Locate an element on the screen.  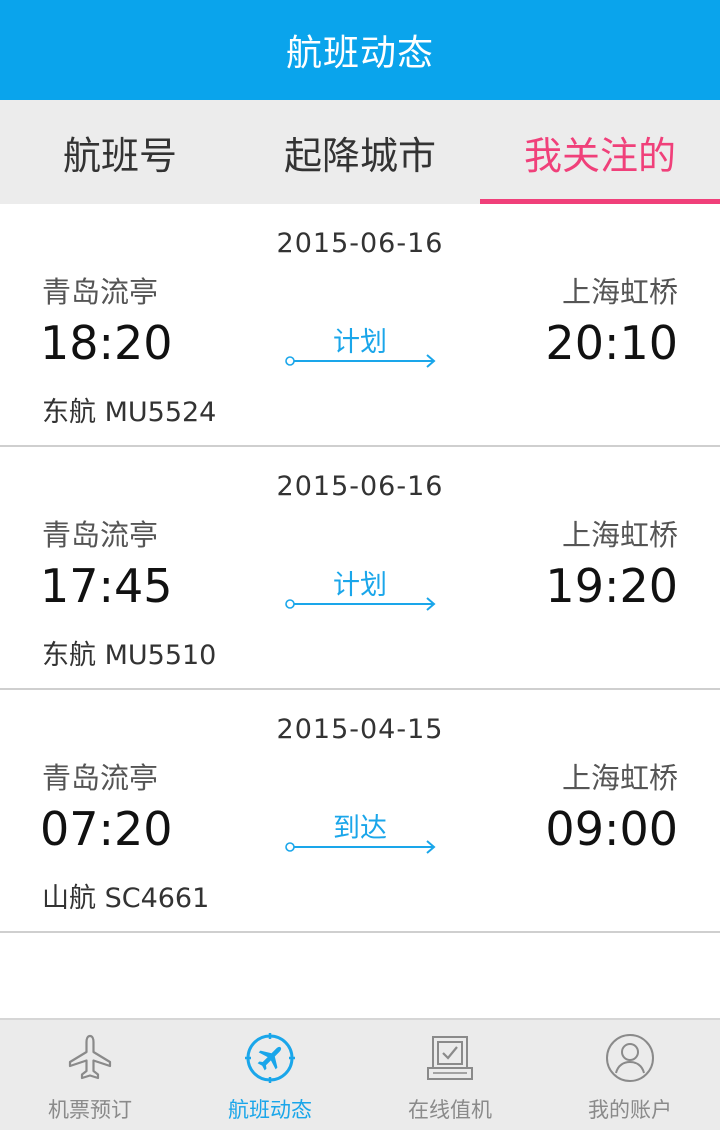
nav-ticket-booking: 机票预订 is located at coordinates (90, 1075).